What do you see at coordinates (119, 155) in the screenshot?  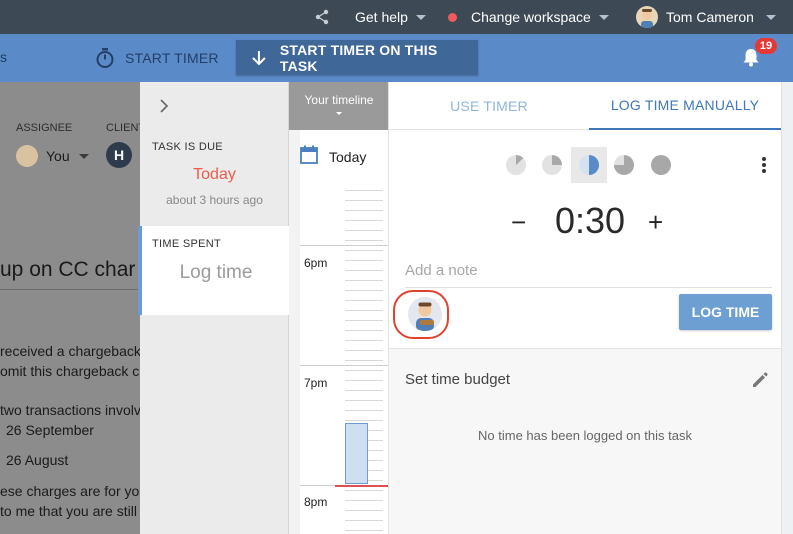 I see `client-avatar: H` at bounding box center [119, 155].